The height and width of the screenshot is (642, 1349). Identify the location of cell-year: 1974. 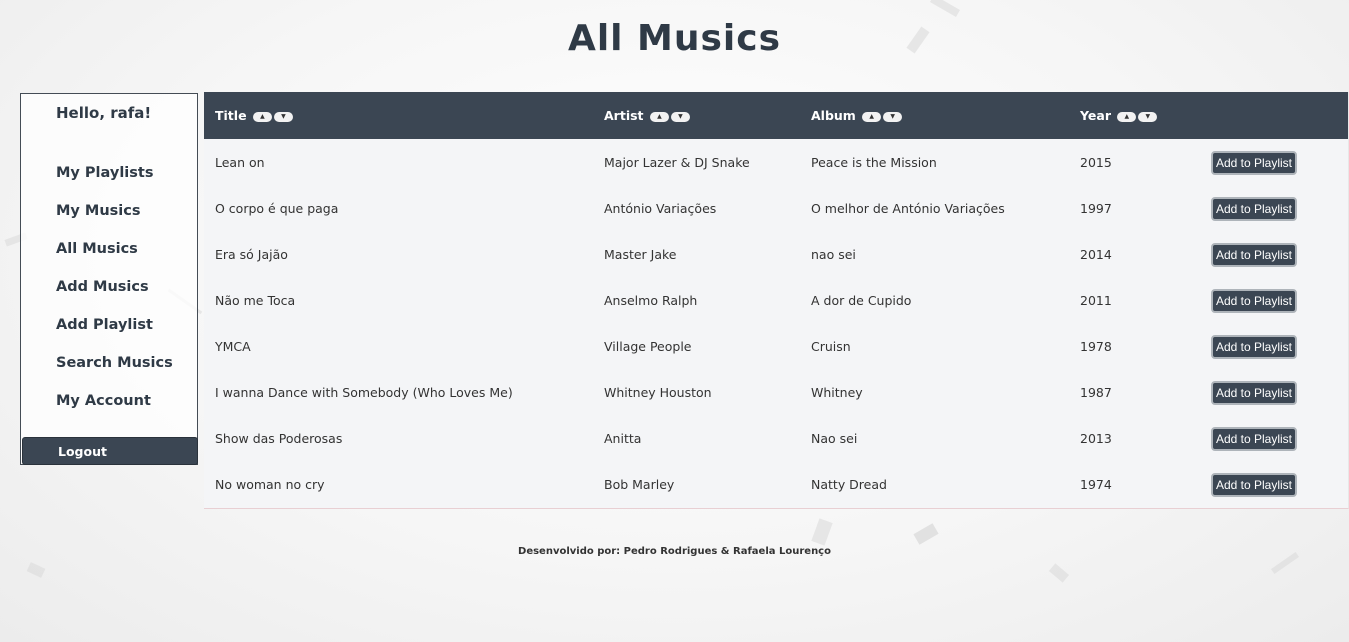
(1096, 484).